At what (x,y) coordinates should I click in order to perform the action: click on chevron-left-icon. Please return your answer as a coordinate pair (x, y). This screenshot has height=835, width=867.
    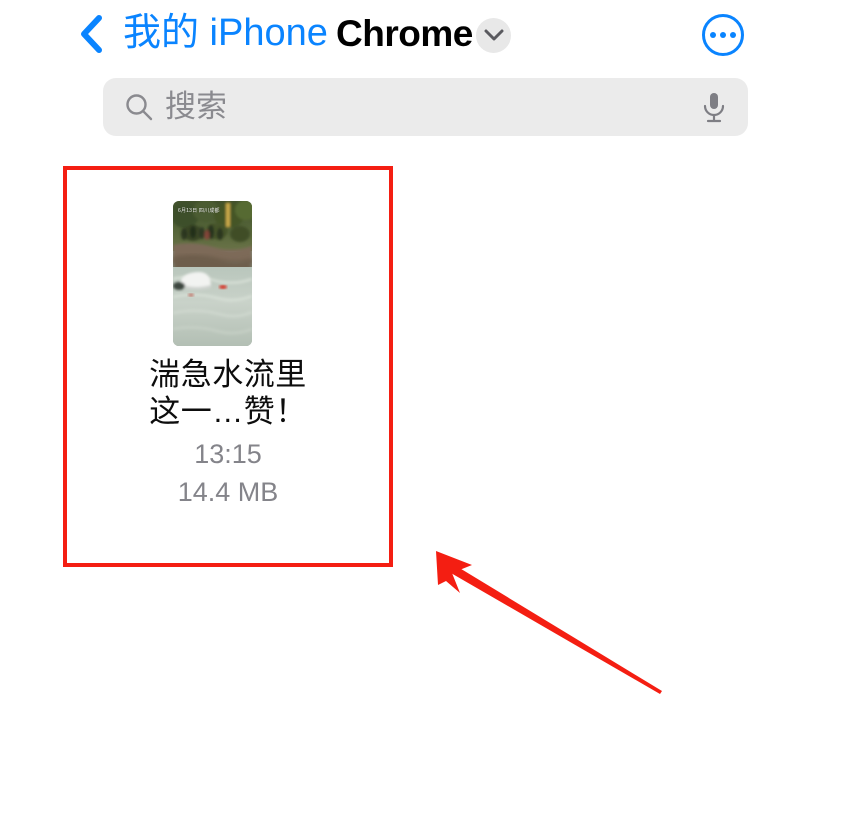
    Looking at the image, I should click on (91, 34).